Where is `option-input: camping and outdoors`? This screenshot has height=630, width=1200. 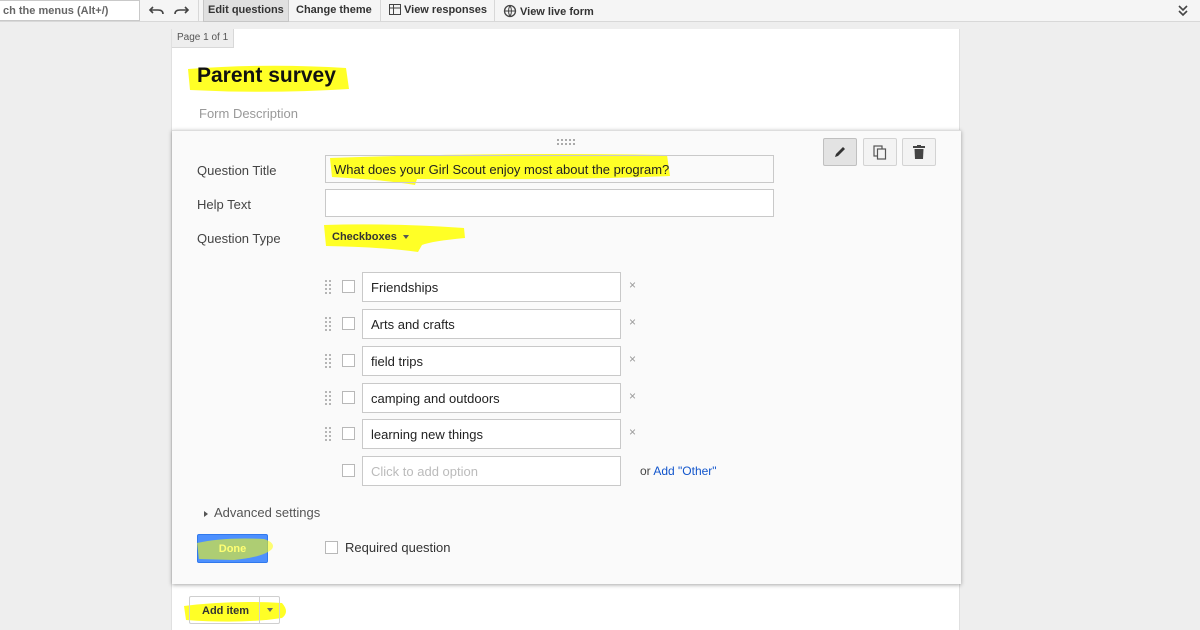 option-input: camping and outdoors is located at coordinates (491, 398).